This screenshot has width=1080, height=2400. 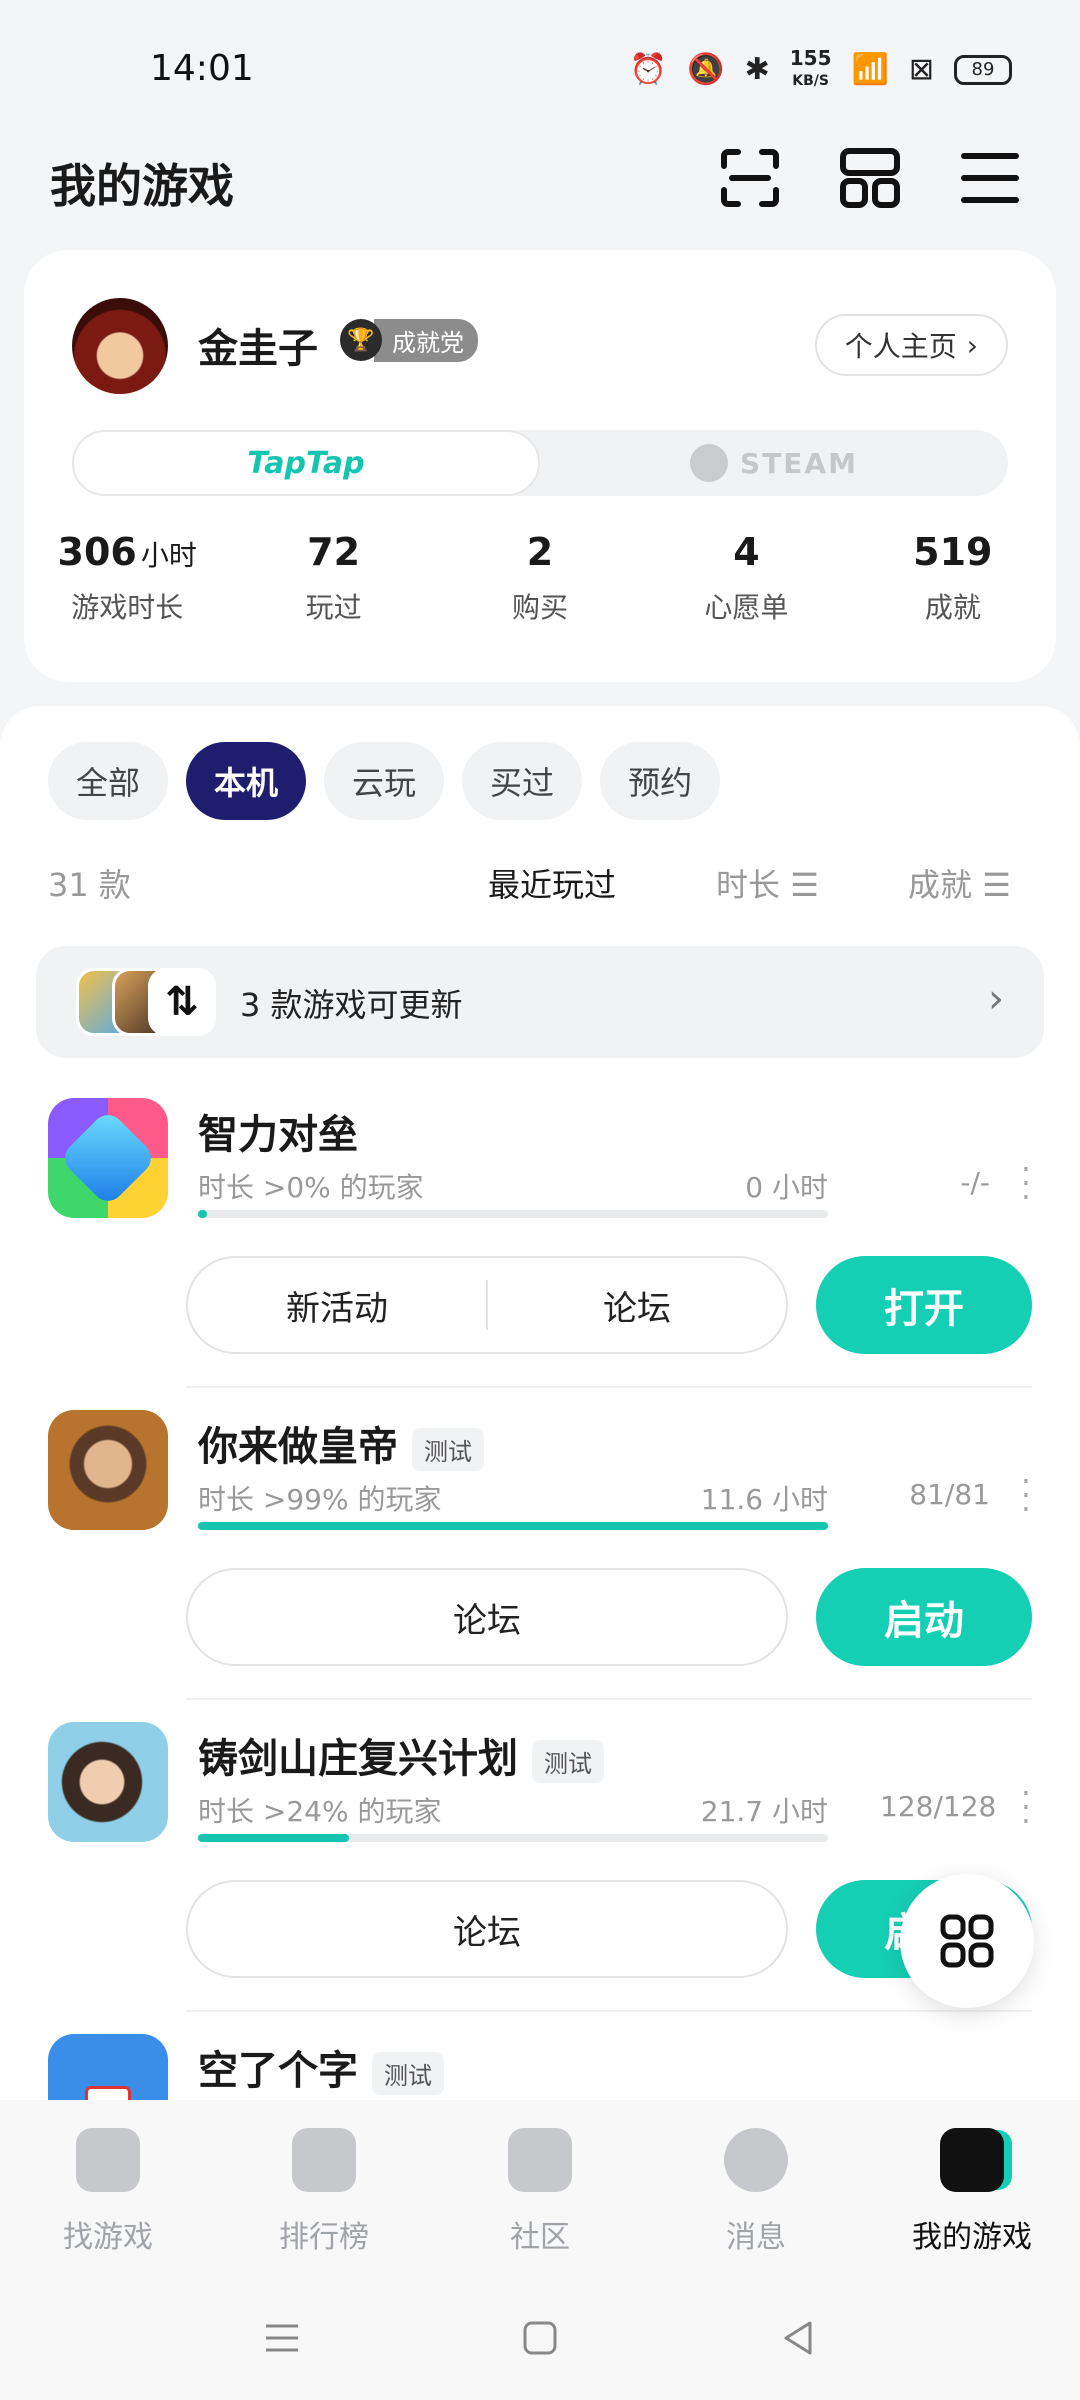 What do you see at coordinates (748, 885) in the screenshot?
I see `sort-time-label: 时长` at bounding box center [748, 885].